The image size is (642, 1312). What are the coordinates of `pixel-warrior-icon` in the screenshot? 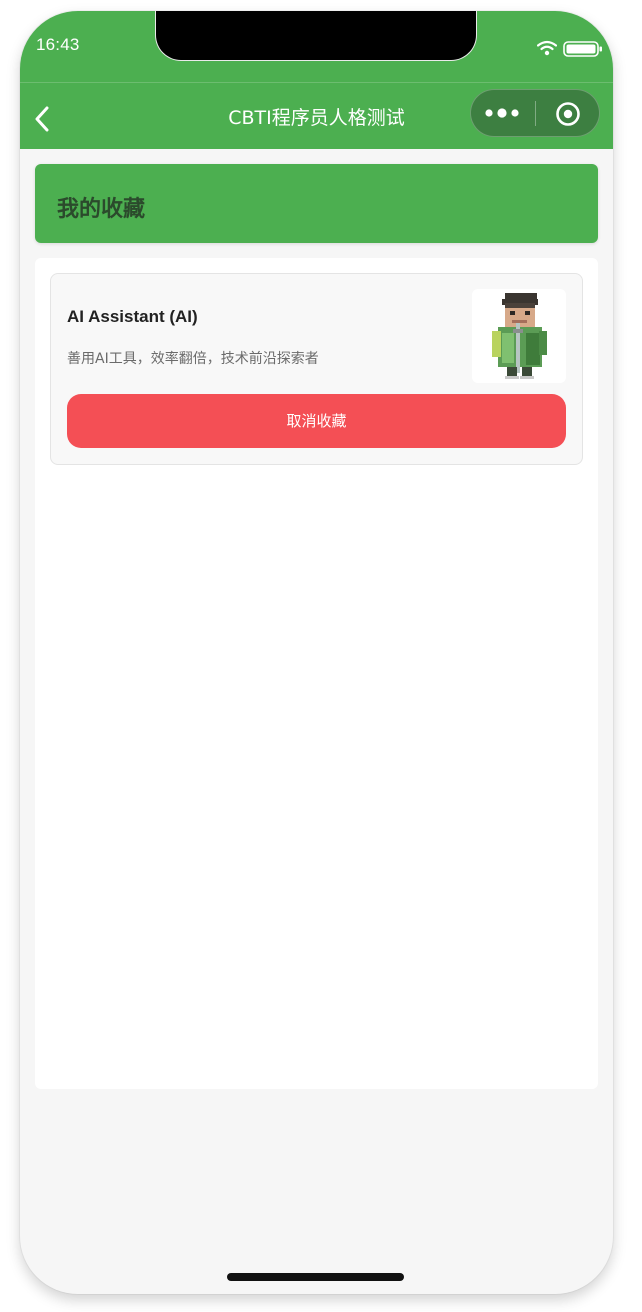 It's located at (519, 336).